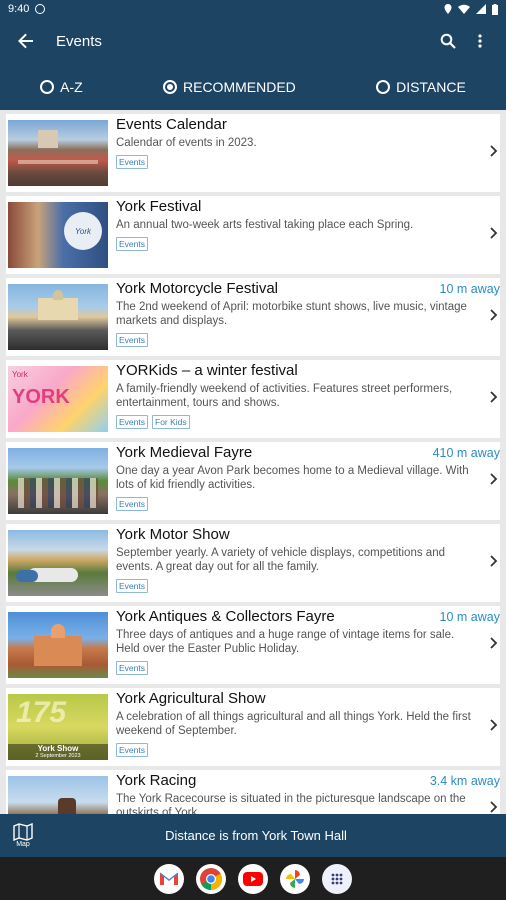  I want to click on search-icon, so click(448, 41).